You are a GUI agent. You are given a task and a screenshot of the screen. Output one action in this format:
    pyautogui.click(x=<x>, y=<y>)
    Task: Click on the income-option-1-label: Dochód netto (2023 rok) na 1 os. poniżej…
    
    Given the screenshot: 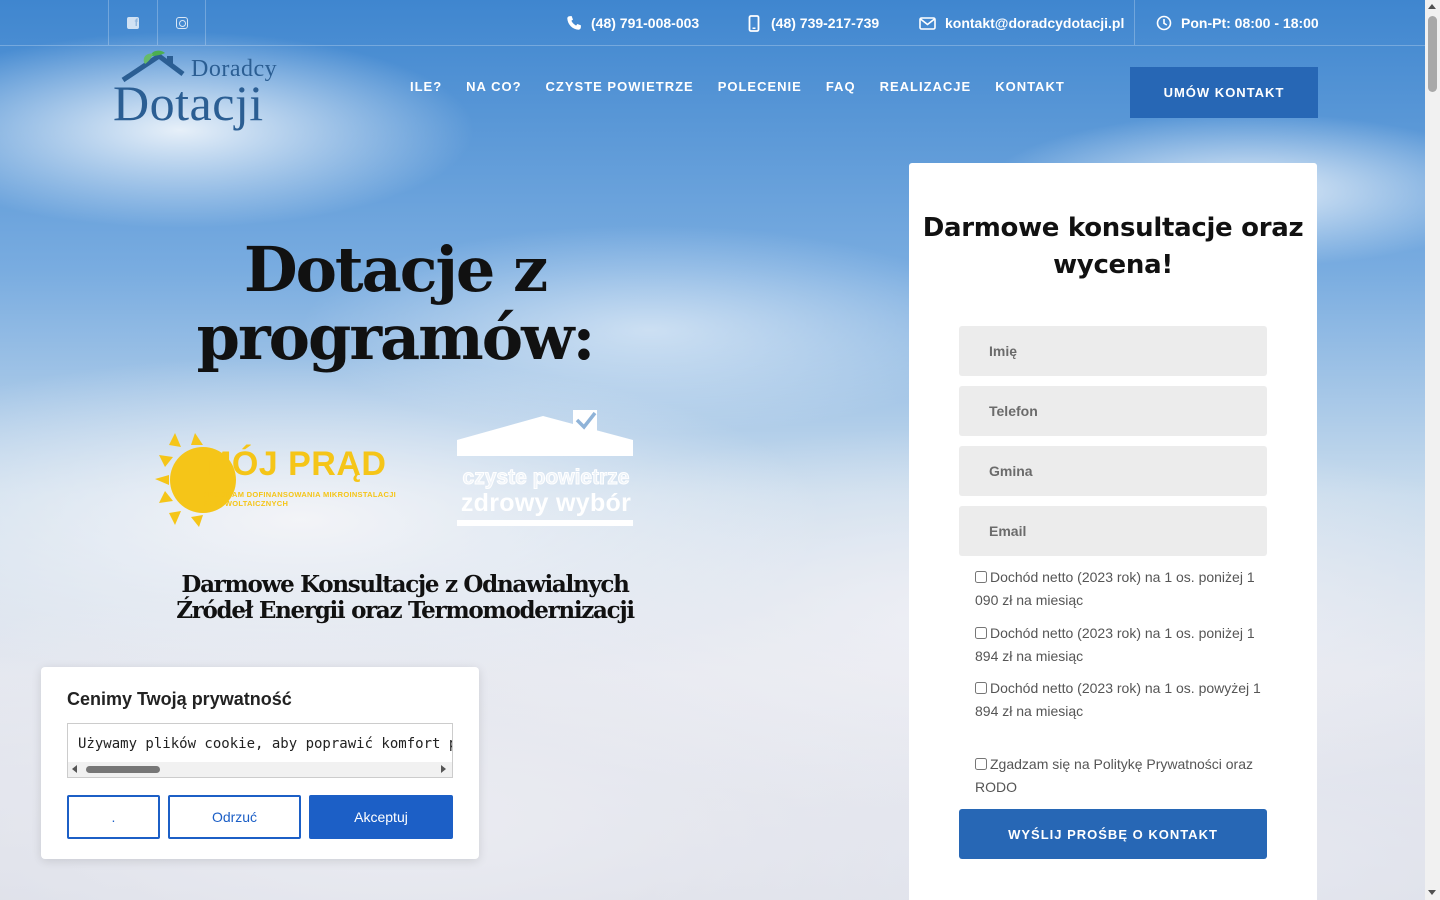 What is the action you would take?
    pyautogui.click(x=1115, y=588)
    